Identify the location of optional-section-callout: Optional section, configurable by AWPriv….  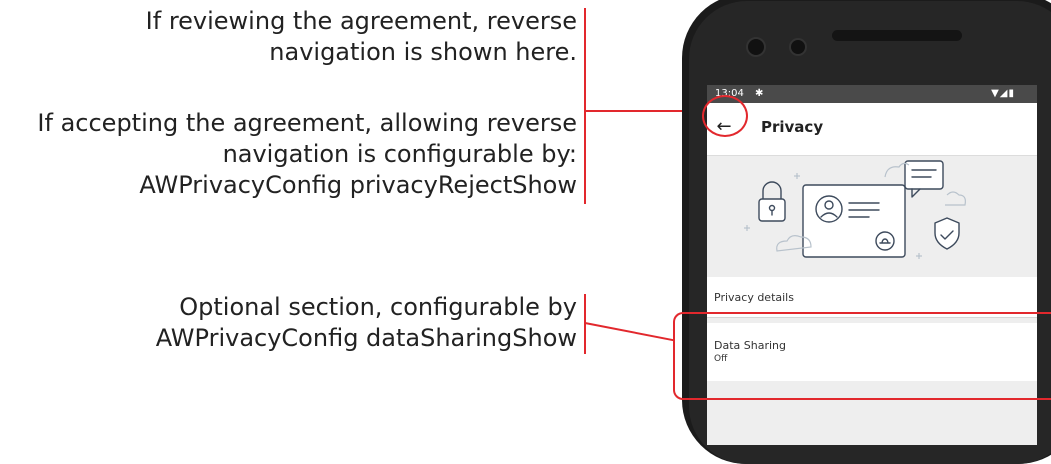
(366, 322).